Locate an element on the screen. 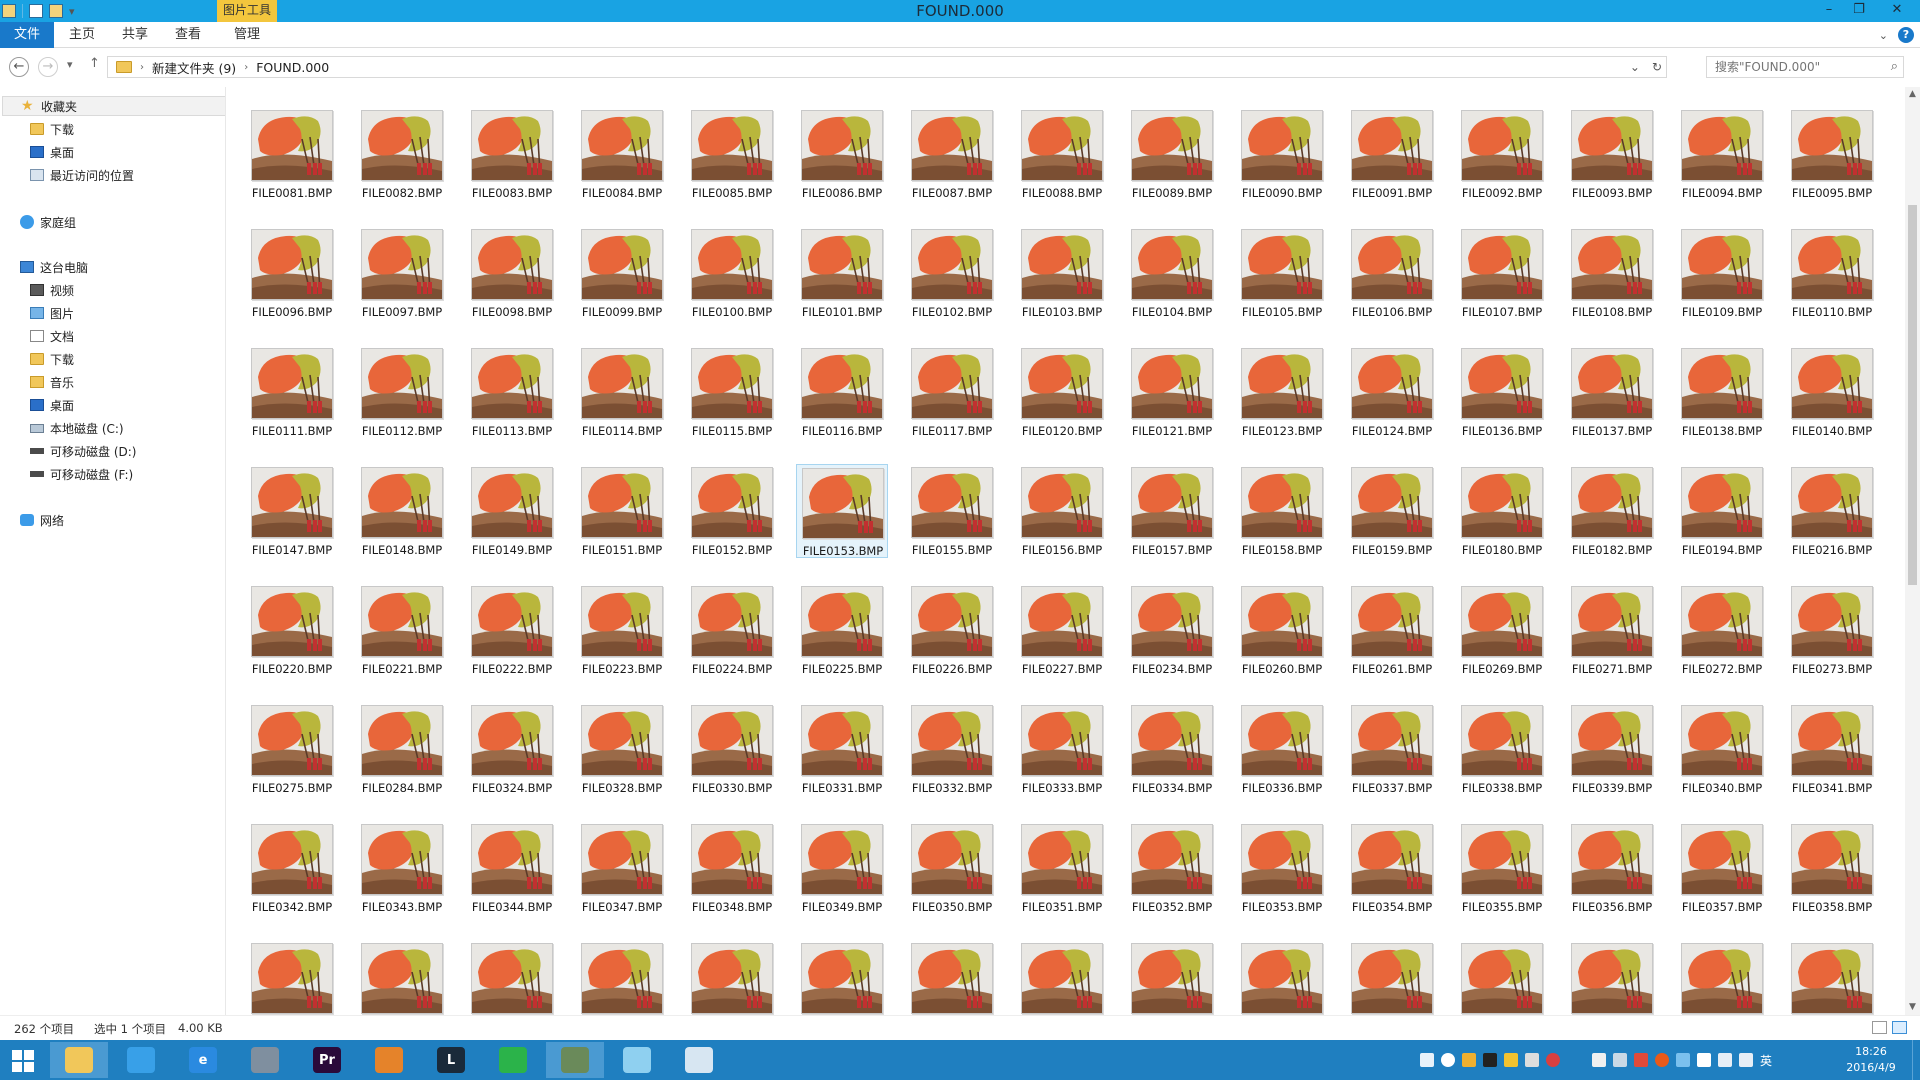 This screenshot has width=1920, height=1080. file-item: FILE0227.BMP is located at coordinates (1062, 630).